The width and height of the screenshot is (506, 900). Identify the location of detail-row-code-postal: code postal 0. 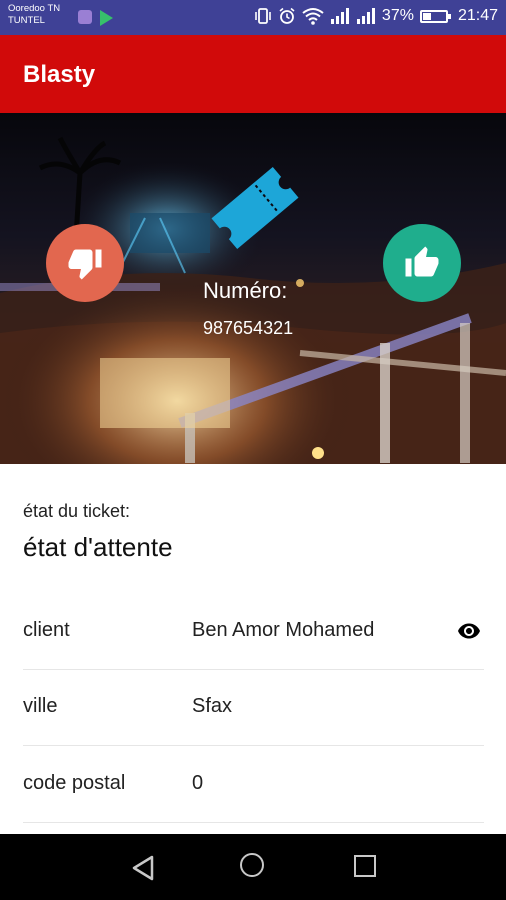
(253, 784).